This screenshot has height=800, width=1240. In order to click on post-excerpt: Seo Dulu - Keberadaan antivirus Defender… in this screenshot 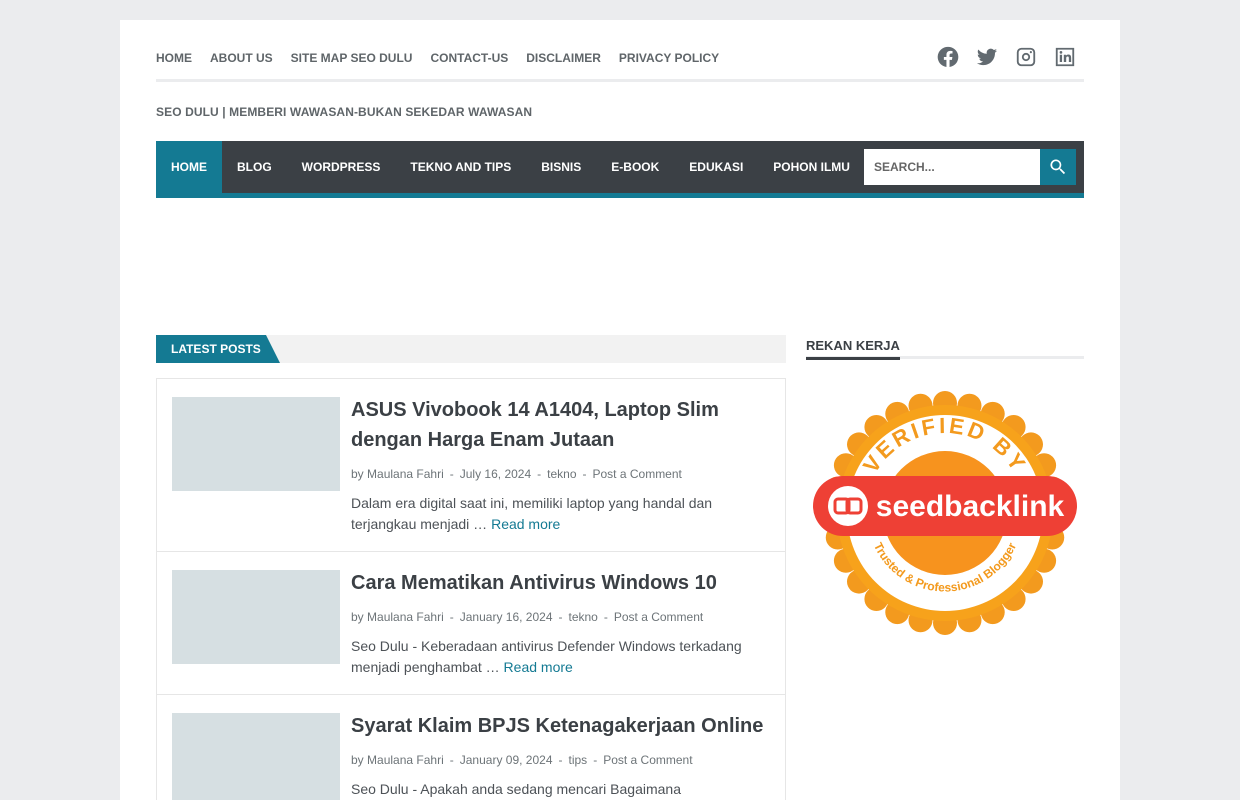, I will do `click(551, 657)`.